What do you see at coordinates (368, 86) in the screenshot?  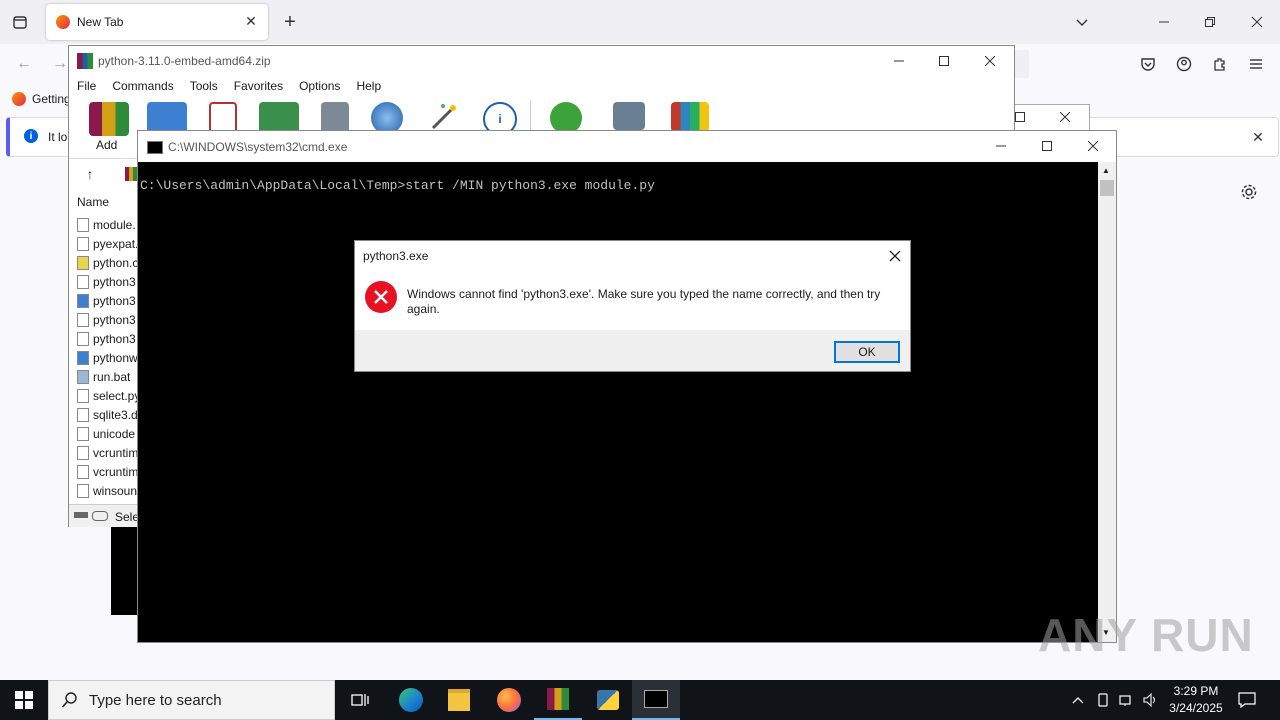 I see `menu-help: Help` at bounding box center [368, 86].